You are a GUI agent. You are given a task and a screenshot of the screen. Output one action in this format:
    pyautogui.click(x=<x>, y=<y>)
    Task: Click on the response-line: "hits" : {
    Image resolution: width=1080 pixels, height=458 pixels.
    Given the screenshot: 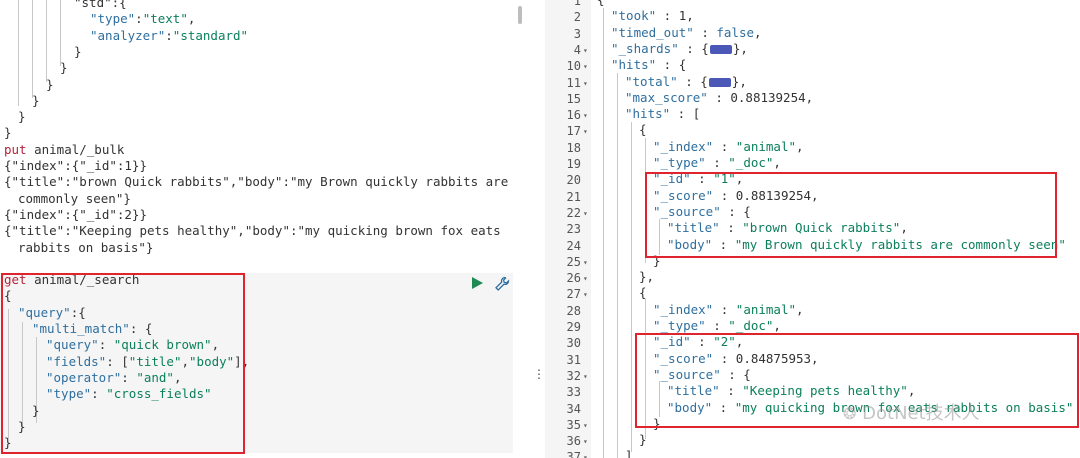 What is the action you would take?
    pyautogui.click(x=648, y=65)
    